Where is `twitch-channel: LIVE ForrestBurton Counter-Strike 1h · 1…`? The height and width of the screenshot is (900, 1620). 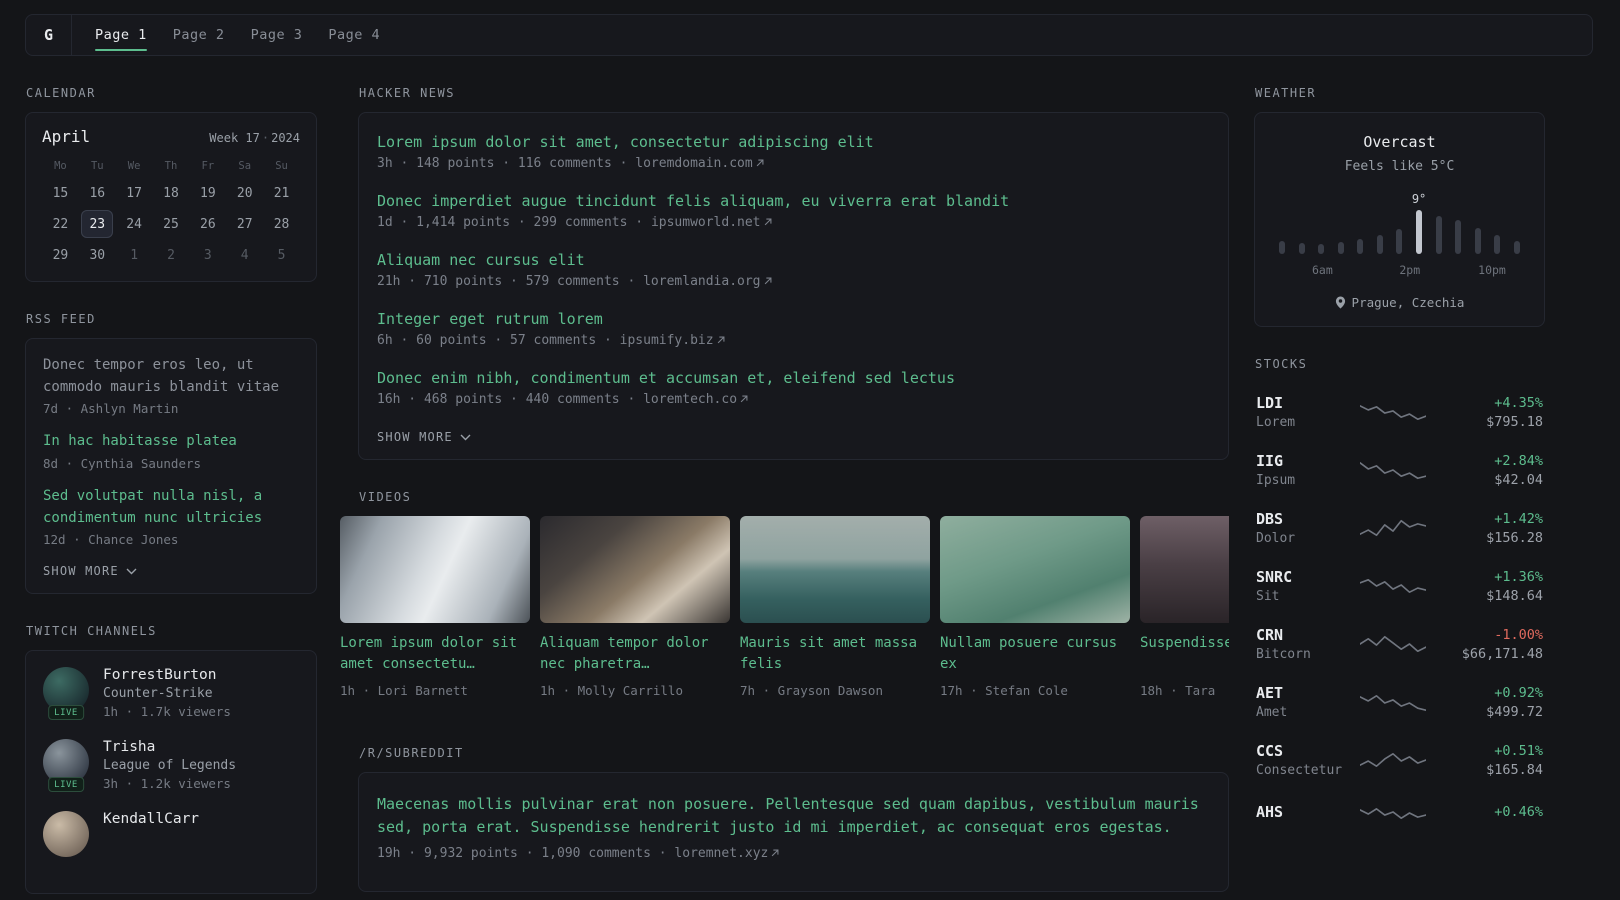
twitch-channel: LIVE ForrestBurton Counter-Strike 1h · 1… is located at coordinates (171, 694).